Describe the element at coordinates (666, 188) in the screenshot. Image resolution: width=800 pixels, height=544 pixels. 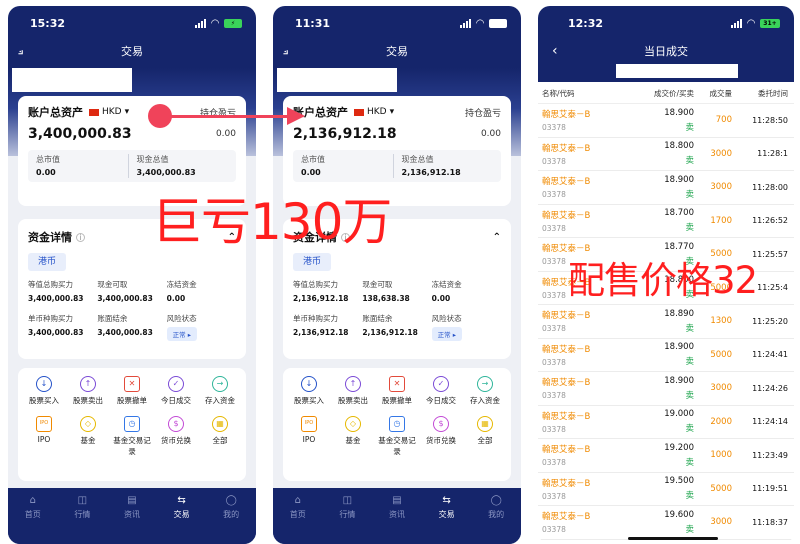
I see `table-row: 翰思艾泰－B 03378 18.900 卖 3000 11:28:00` at that location.